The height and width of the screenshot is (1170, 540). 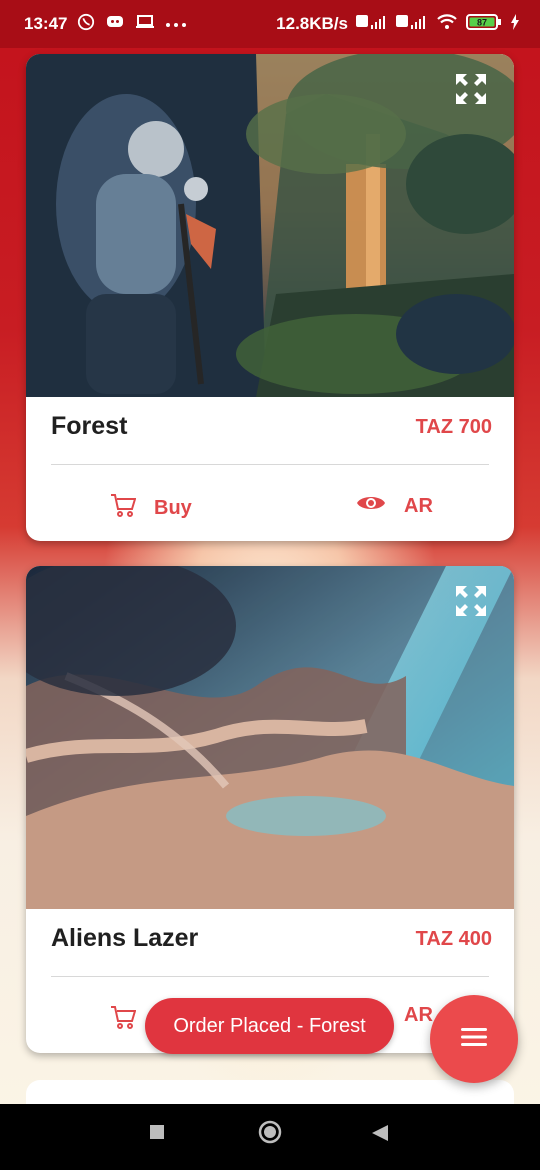 What do you see at coordinates (447, 24) in the screenshot?
I see `wifi-icon` at bounding box center [447, 24].